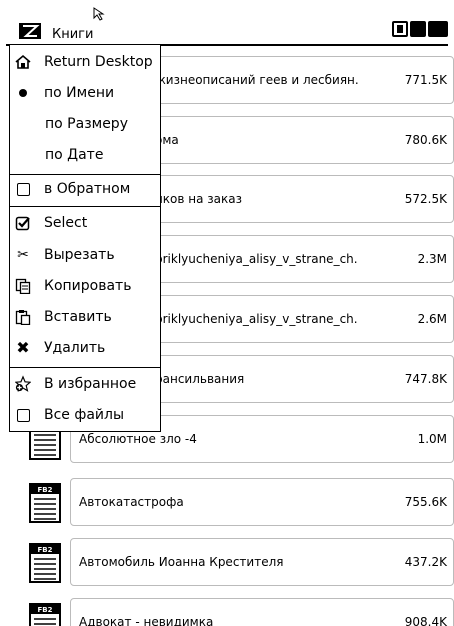  What do you see at coordinates (262, 502) in the screenshot?
I see `file-row-box: Автокатастрофа 755.6K` at bounding box center [262, 502].